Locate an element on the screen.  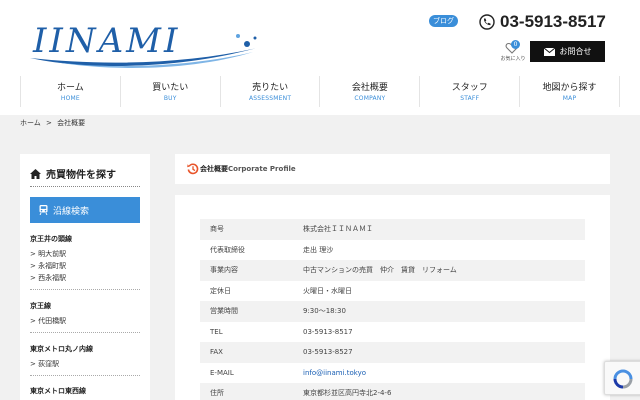
row-label: E-MAIL is located at coordinates (222, 372).